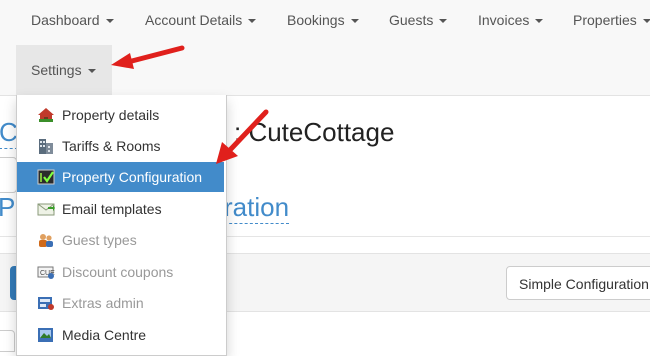 The height and width of the screenshot is (356, 650). What do you see at coordinates (257, 208) in the screenshot?
I see `section-heading-right: ration` at bounding box center [257, 208].